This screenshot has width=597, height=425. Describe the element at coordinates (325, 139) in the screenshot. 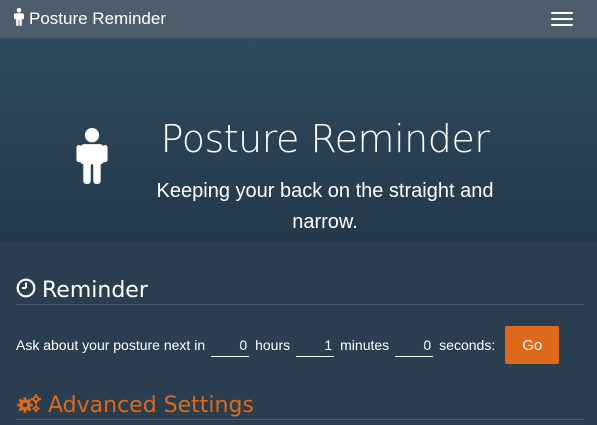

I see `hero-title: Posture Reminder` at that location.